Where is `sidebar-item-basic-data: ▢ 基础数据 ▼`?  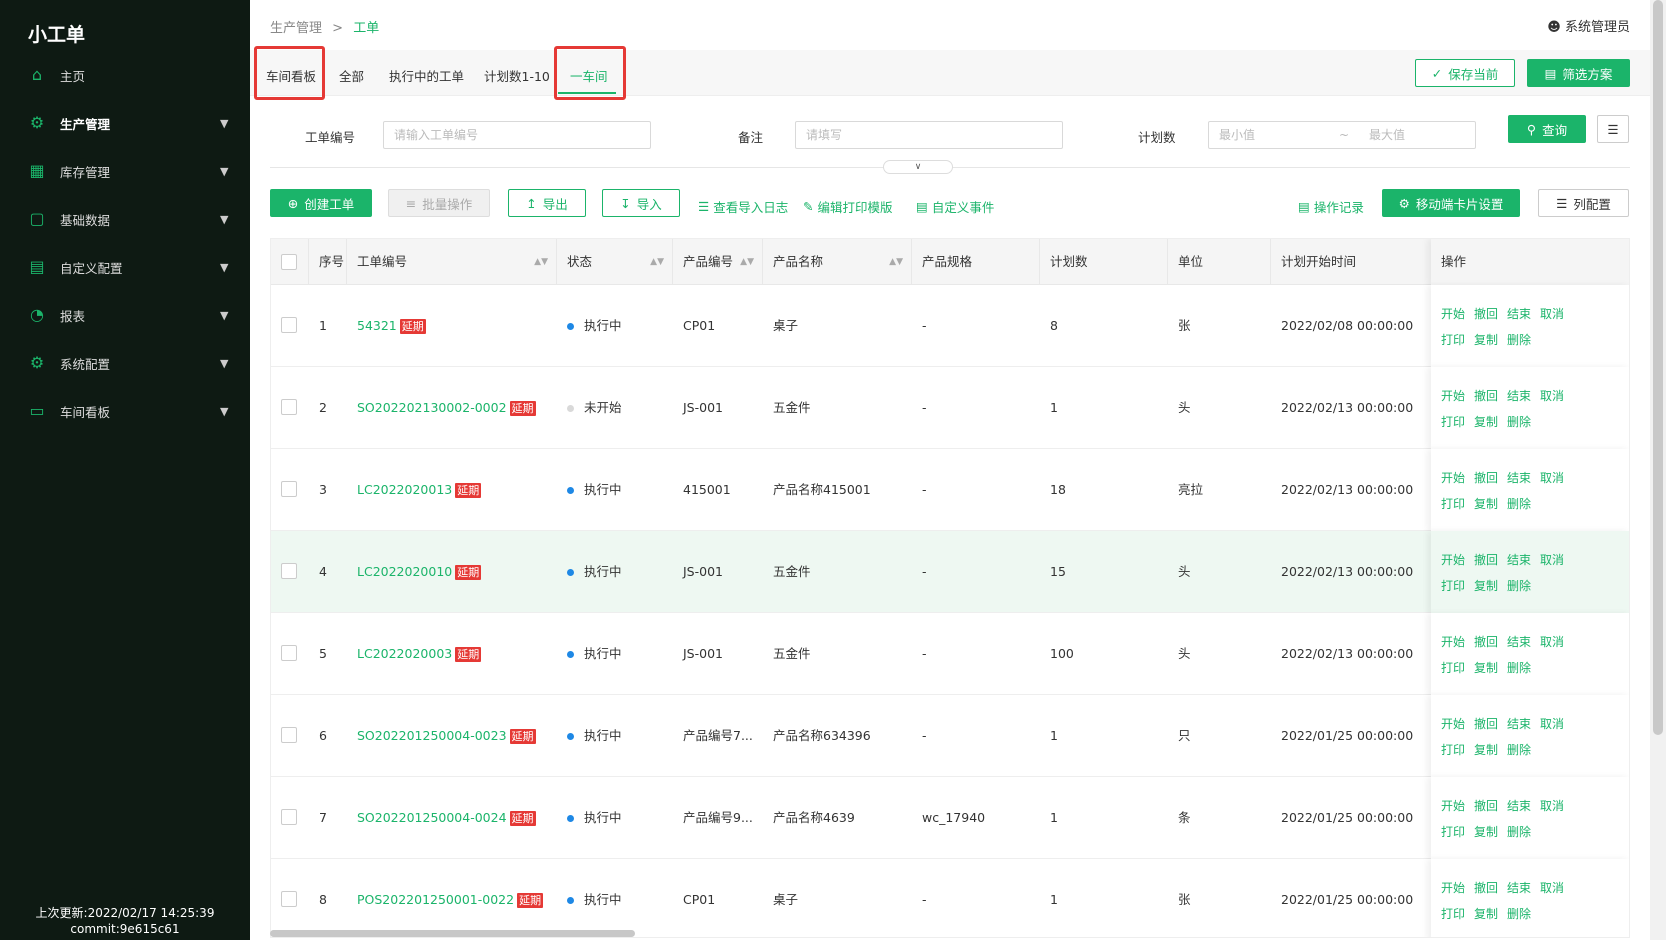
sidebar-item-basic-data: ▢ 基础数据 ▼ is located at coordinates (125, 219).